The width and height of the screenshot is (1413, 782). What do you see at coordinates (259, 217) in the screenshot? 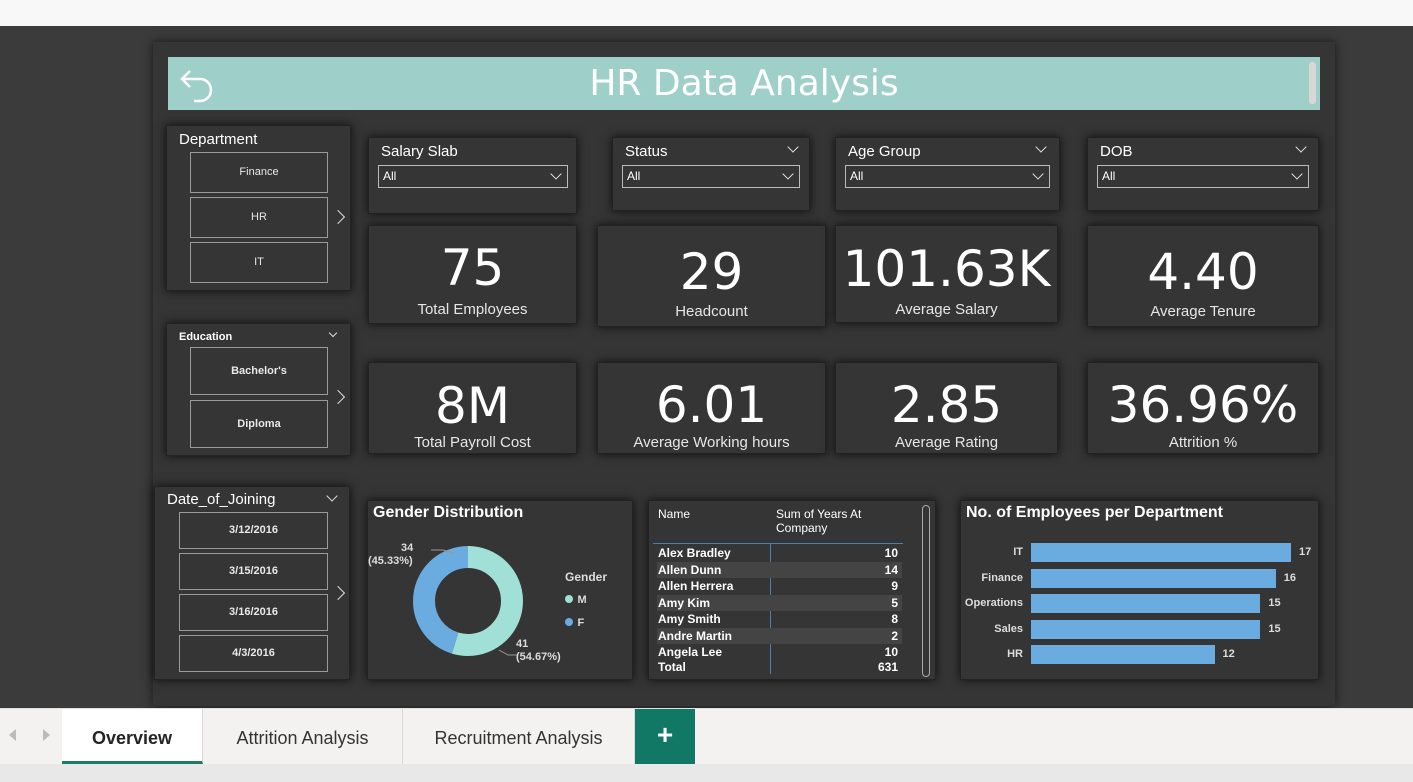
I see `department-tile-hr: HR` at bounding box center [259, 217].